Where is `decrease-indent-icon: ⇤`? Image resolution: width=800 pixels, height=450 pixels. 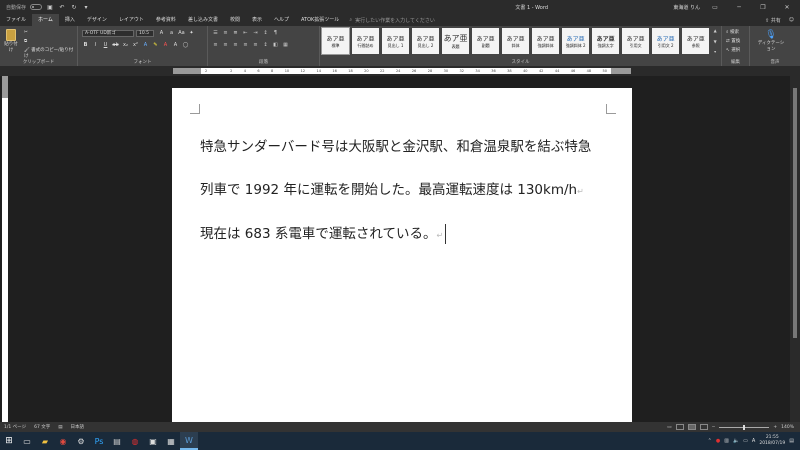
decrease-indent-icon: ⇤ is located at coordinates (245, 33).